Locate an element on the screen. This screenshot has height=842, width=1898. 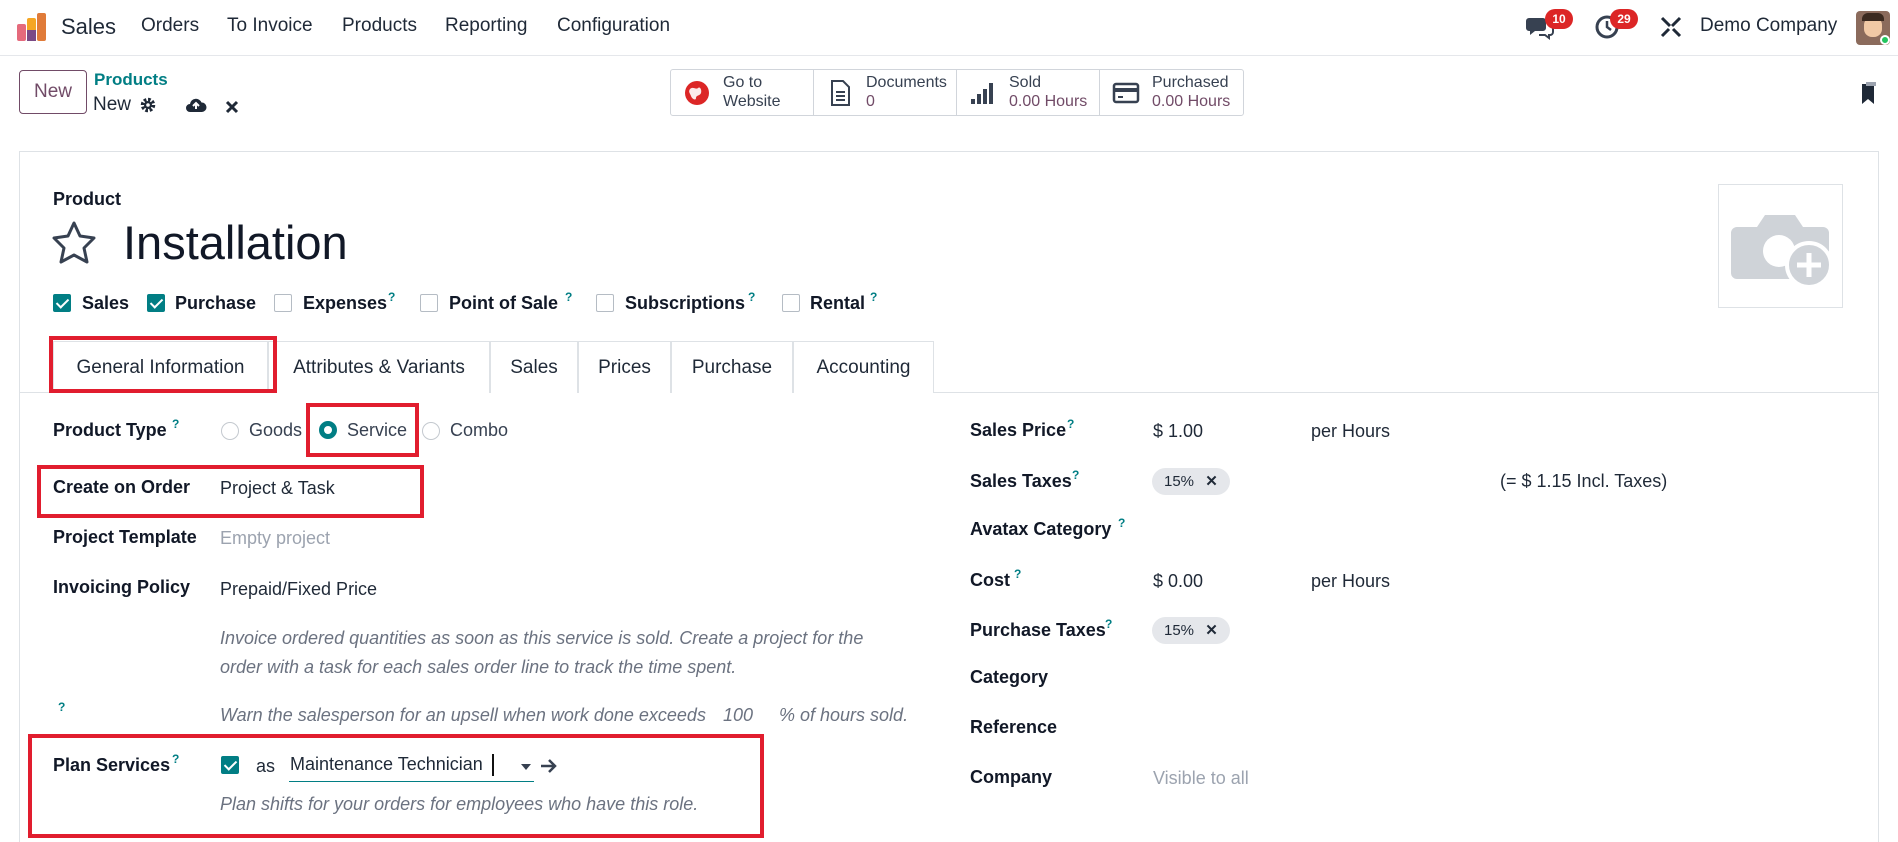
upsell-help-icon: ? is located at coordinates (61, 707).